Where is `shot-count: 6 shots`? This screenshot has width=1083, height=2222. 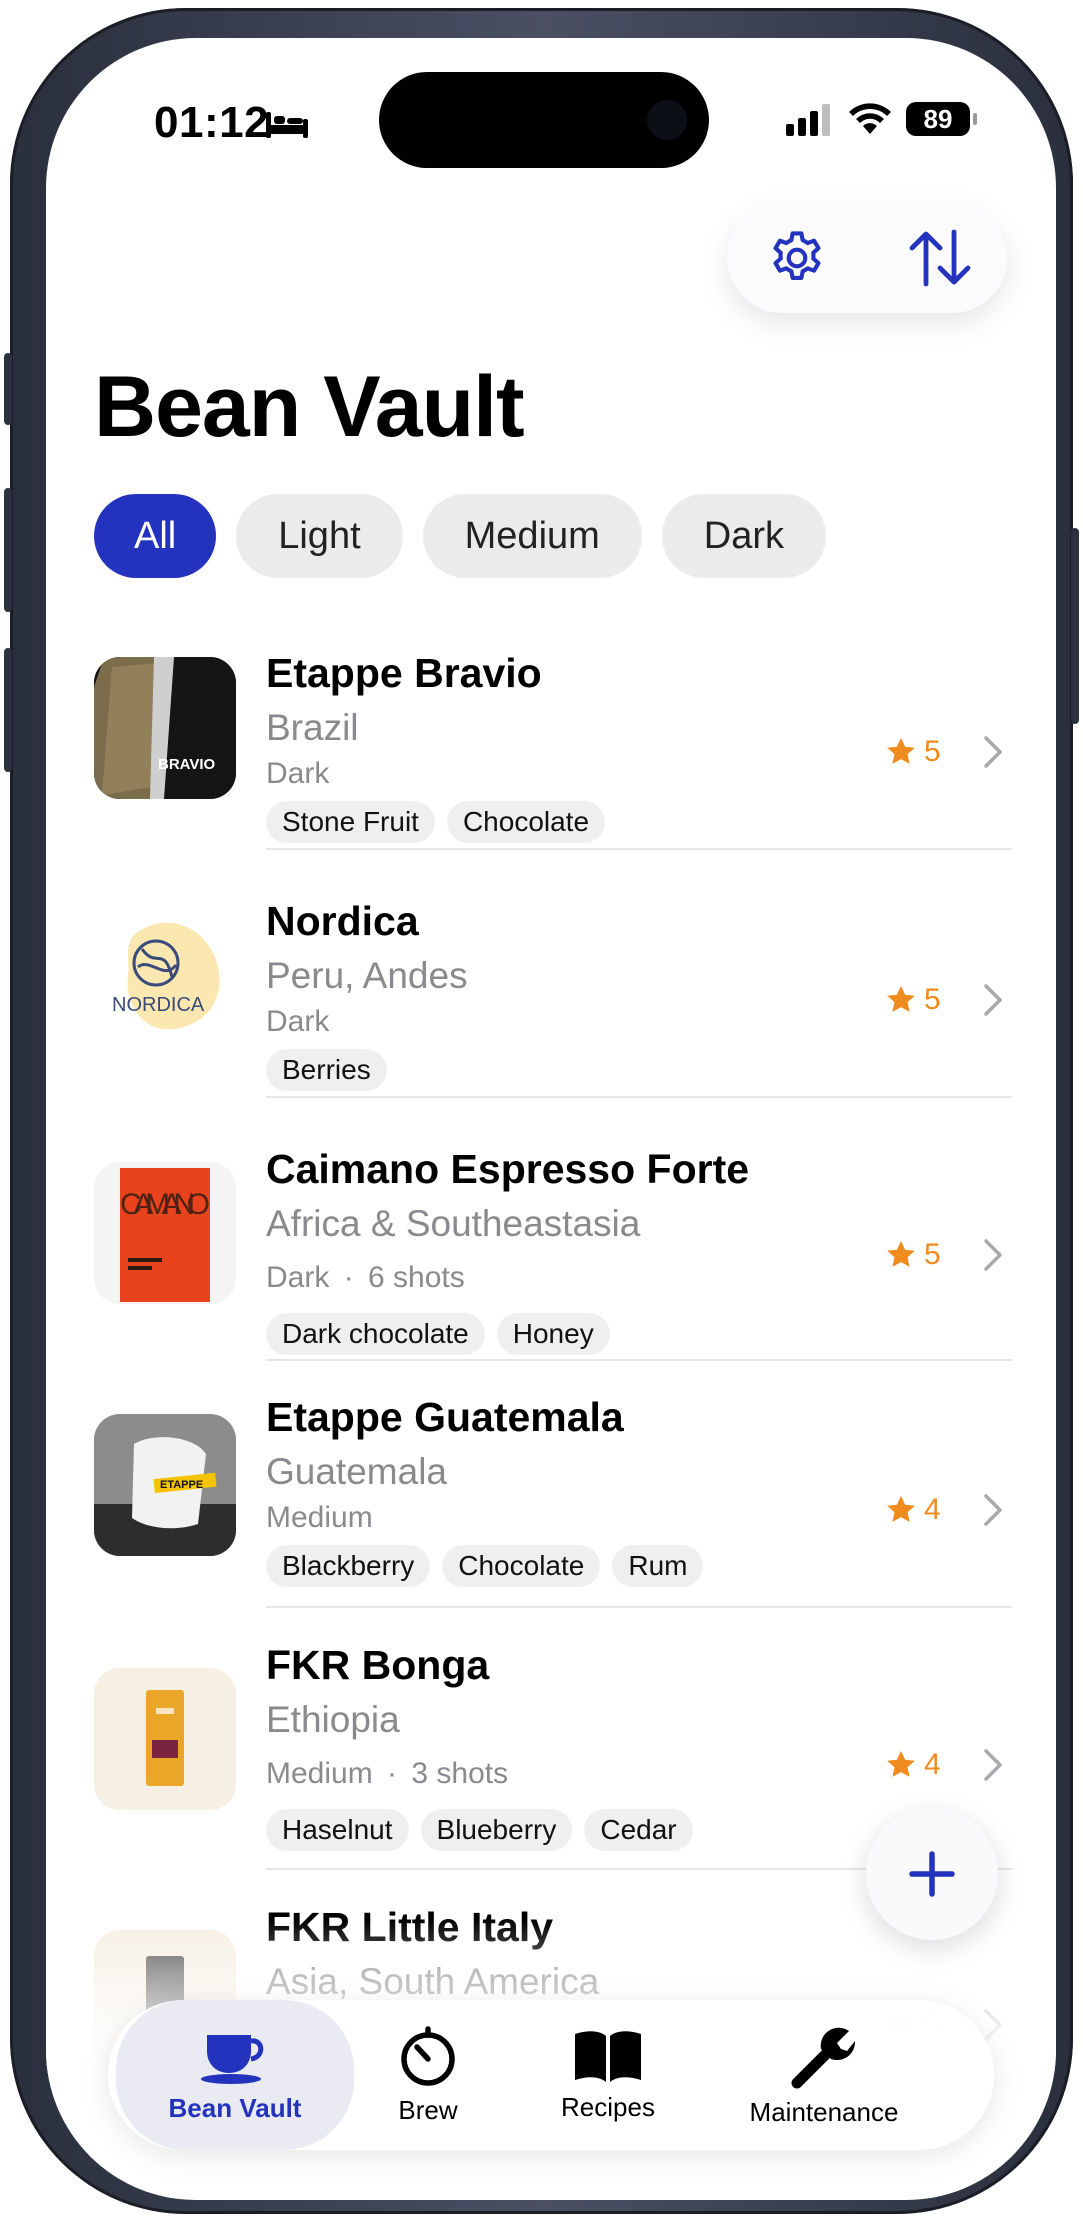 shot-count: 6 shots is located at coordinates (416, 1277).